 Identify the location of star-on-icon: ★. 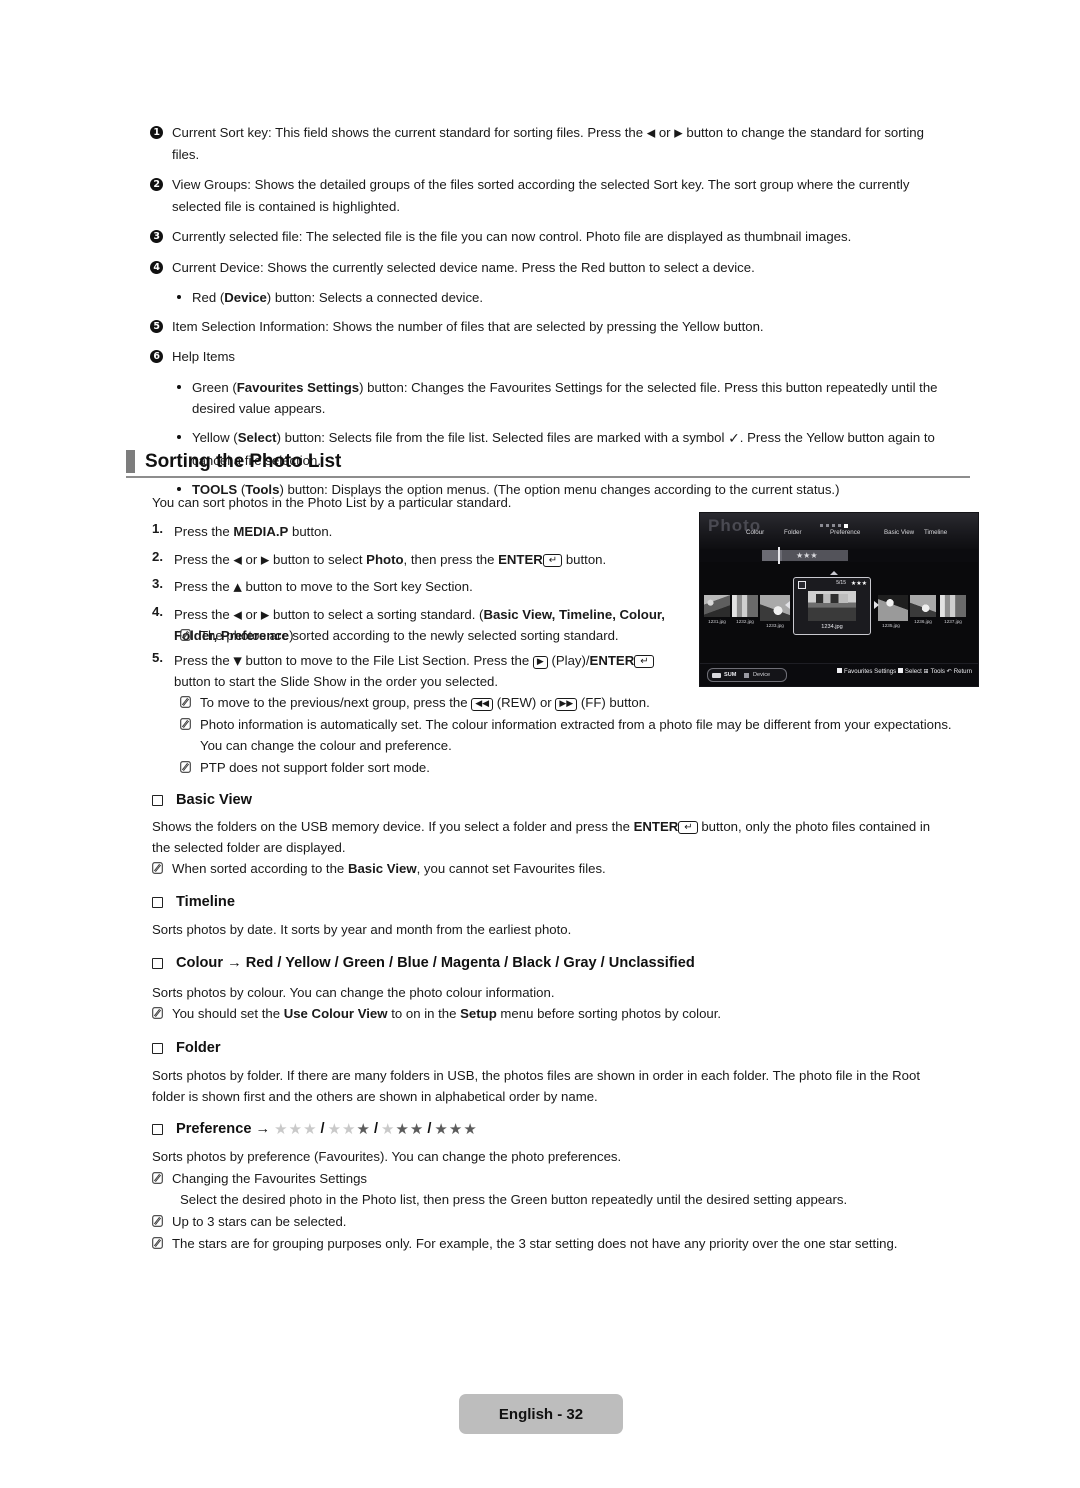
(363, 1129).